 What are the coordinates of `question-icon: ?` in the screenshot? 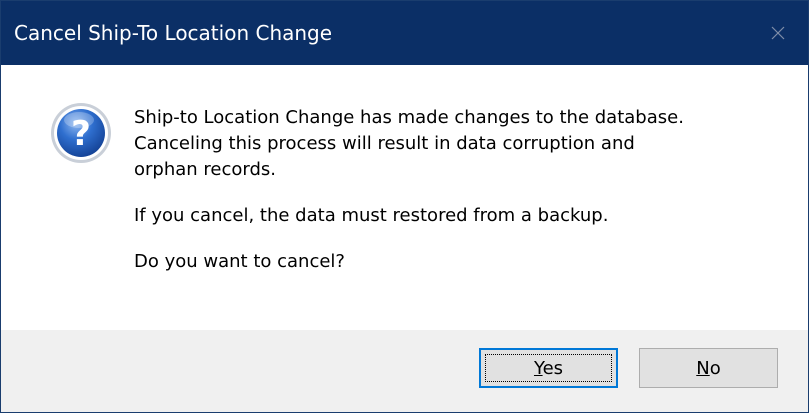 It's located at (81, 133).